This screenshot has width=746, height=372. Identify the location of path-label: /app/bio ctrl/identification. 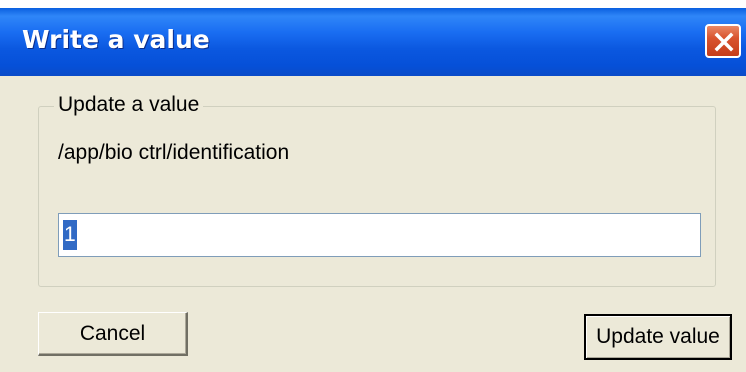
(174, 152).